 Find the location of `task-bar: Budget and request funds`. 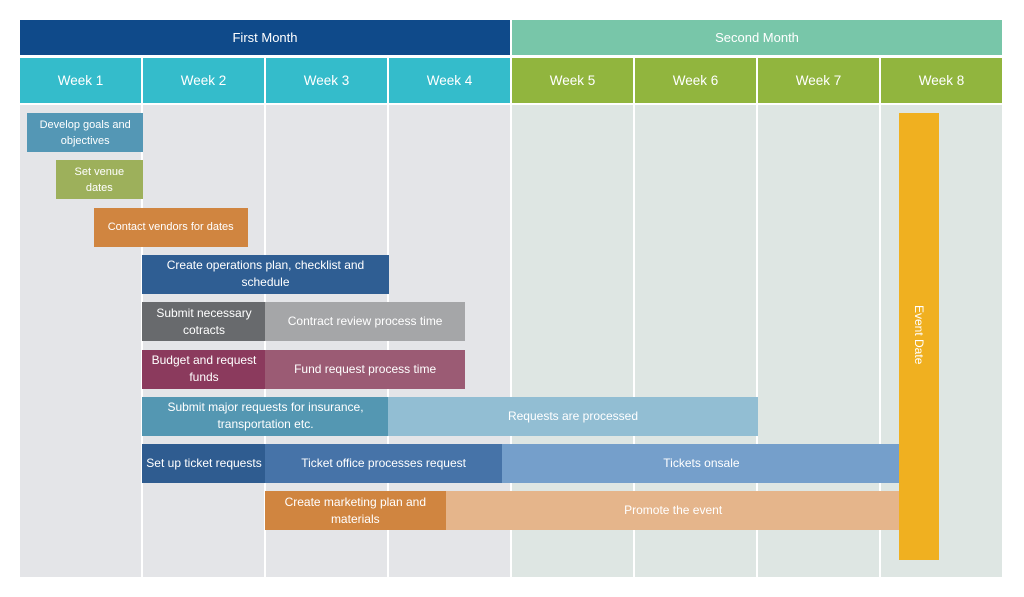

task-bar: Budget and request funds is located at coordinates (204, 369).